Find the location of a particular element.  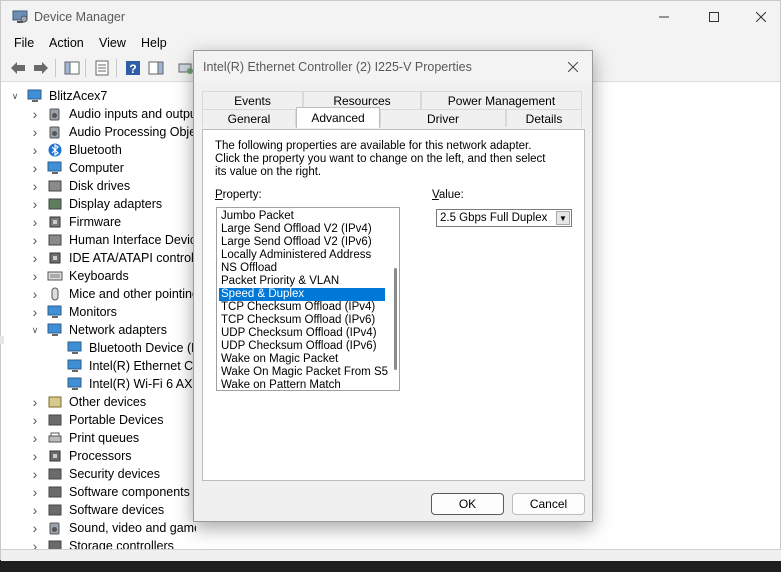

tree-category-item: › Human Interface Device is located at coordinates (112, 240).